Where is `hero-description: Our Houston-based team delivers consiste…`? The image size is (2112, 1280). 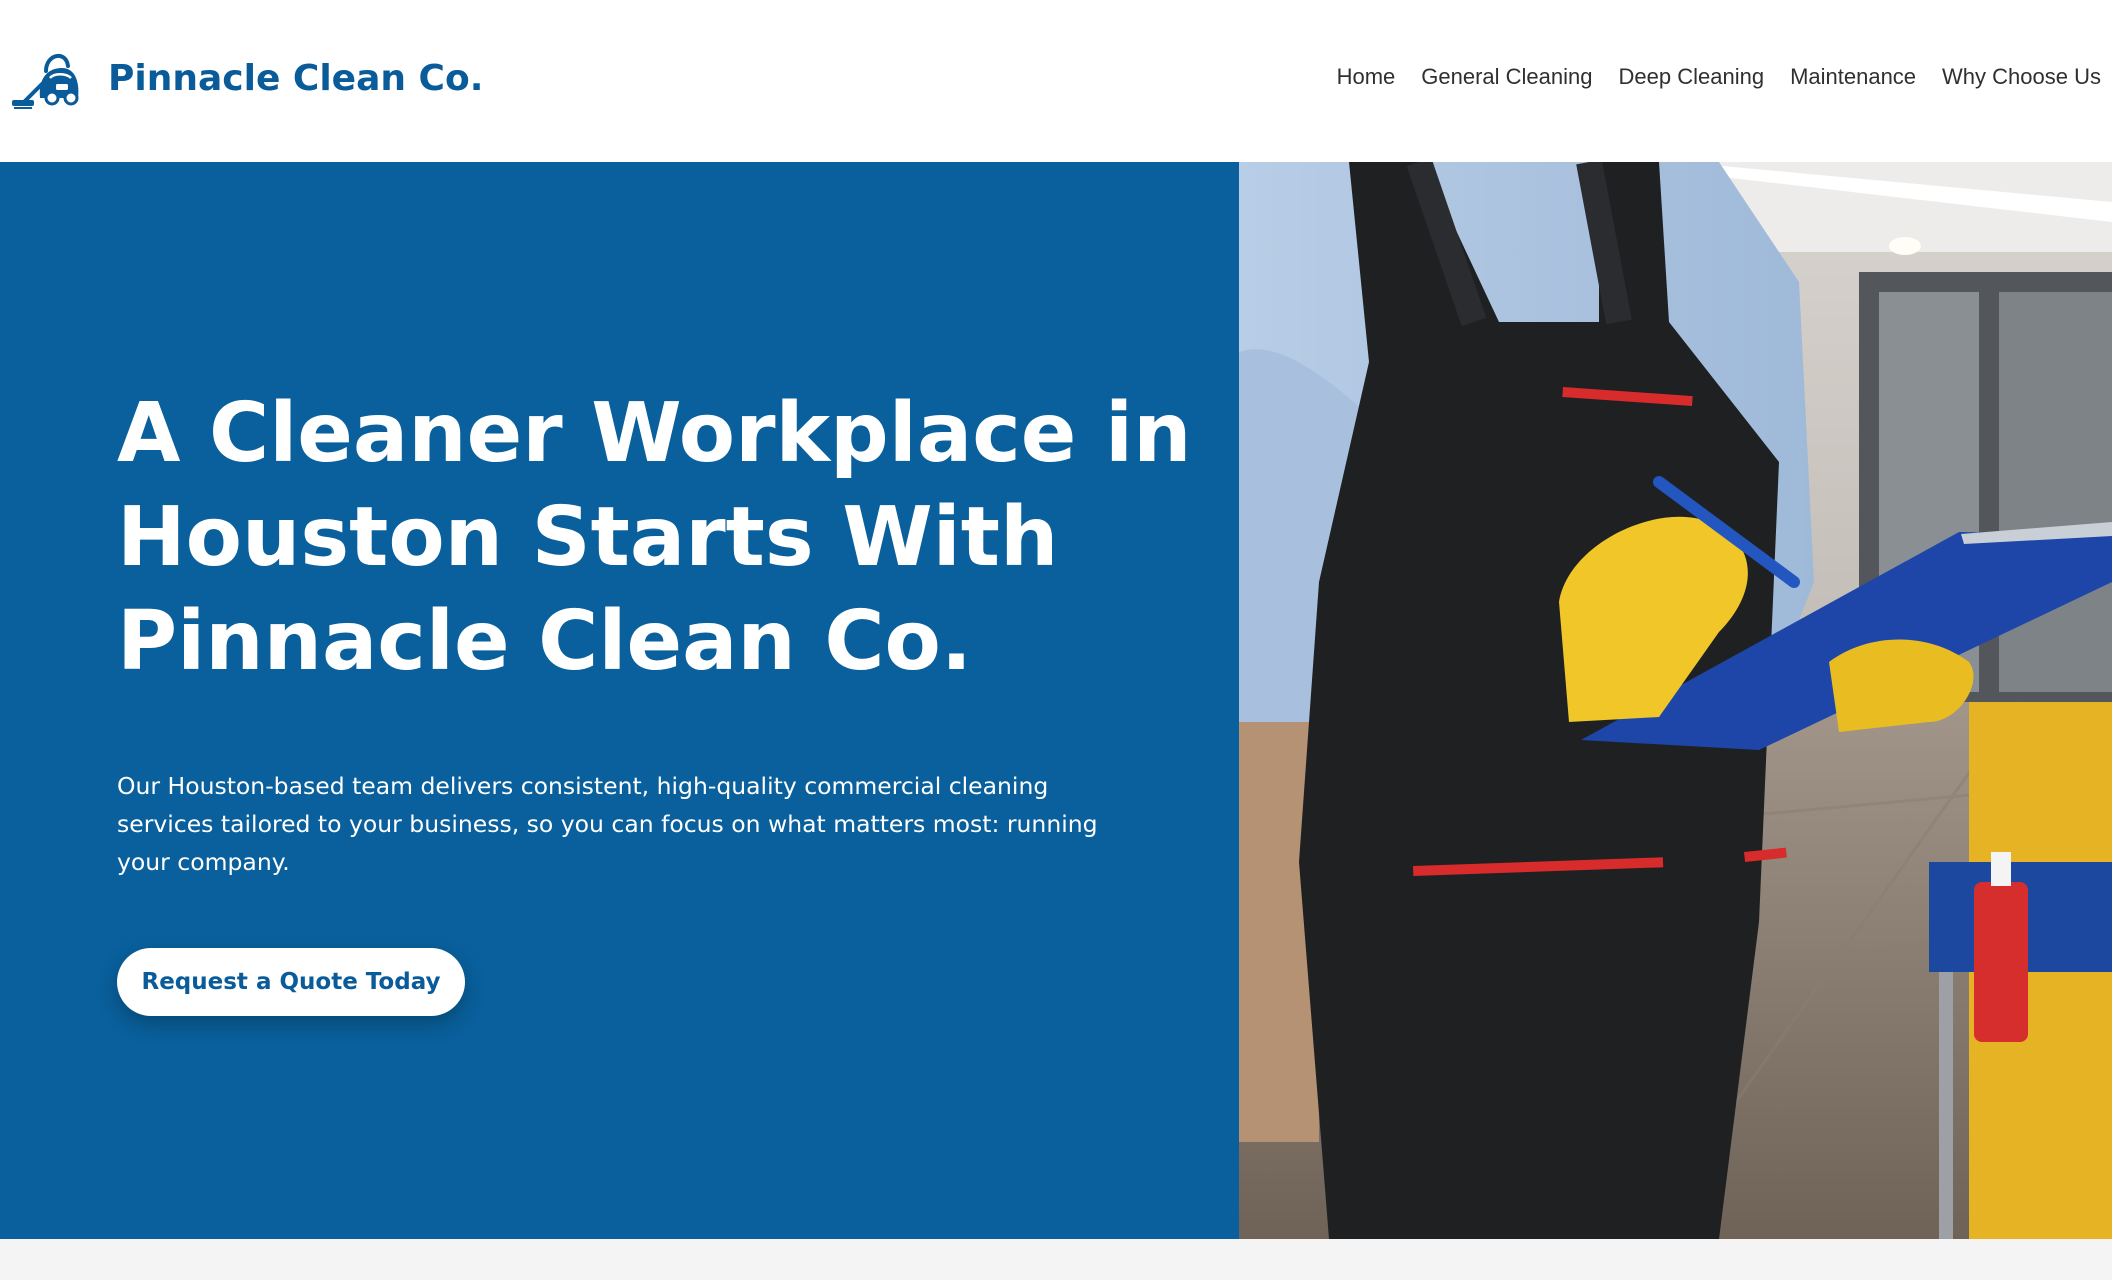
hero-description: Our Houston-based team delivers consiste… is located at coordinates (607, 824).